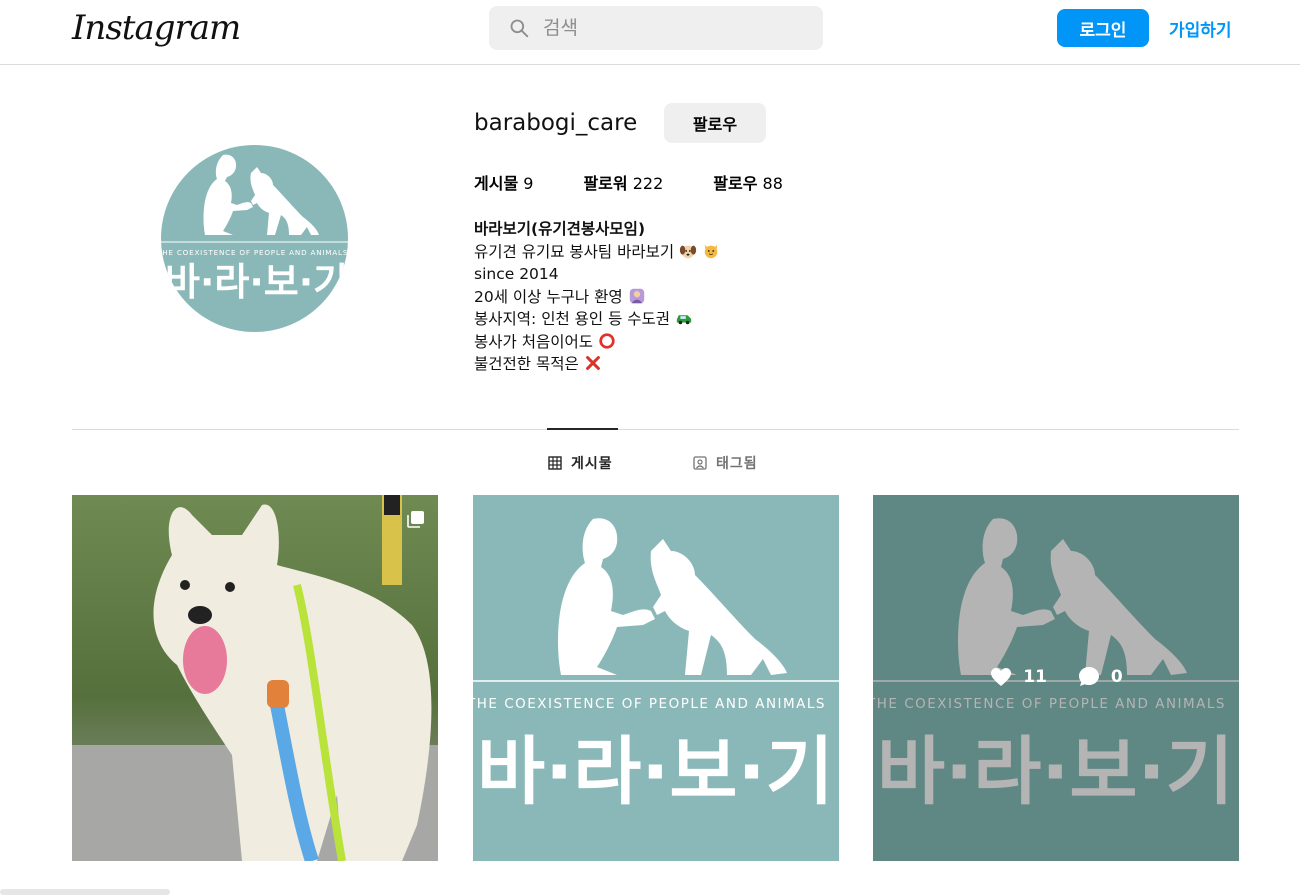  What do you see at coordinates (668, 28) in the screenshot?
I see `search-input` at bounding box center [668, 28].